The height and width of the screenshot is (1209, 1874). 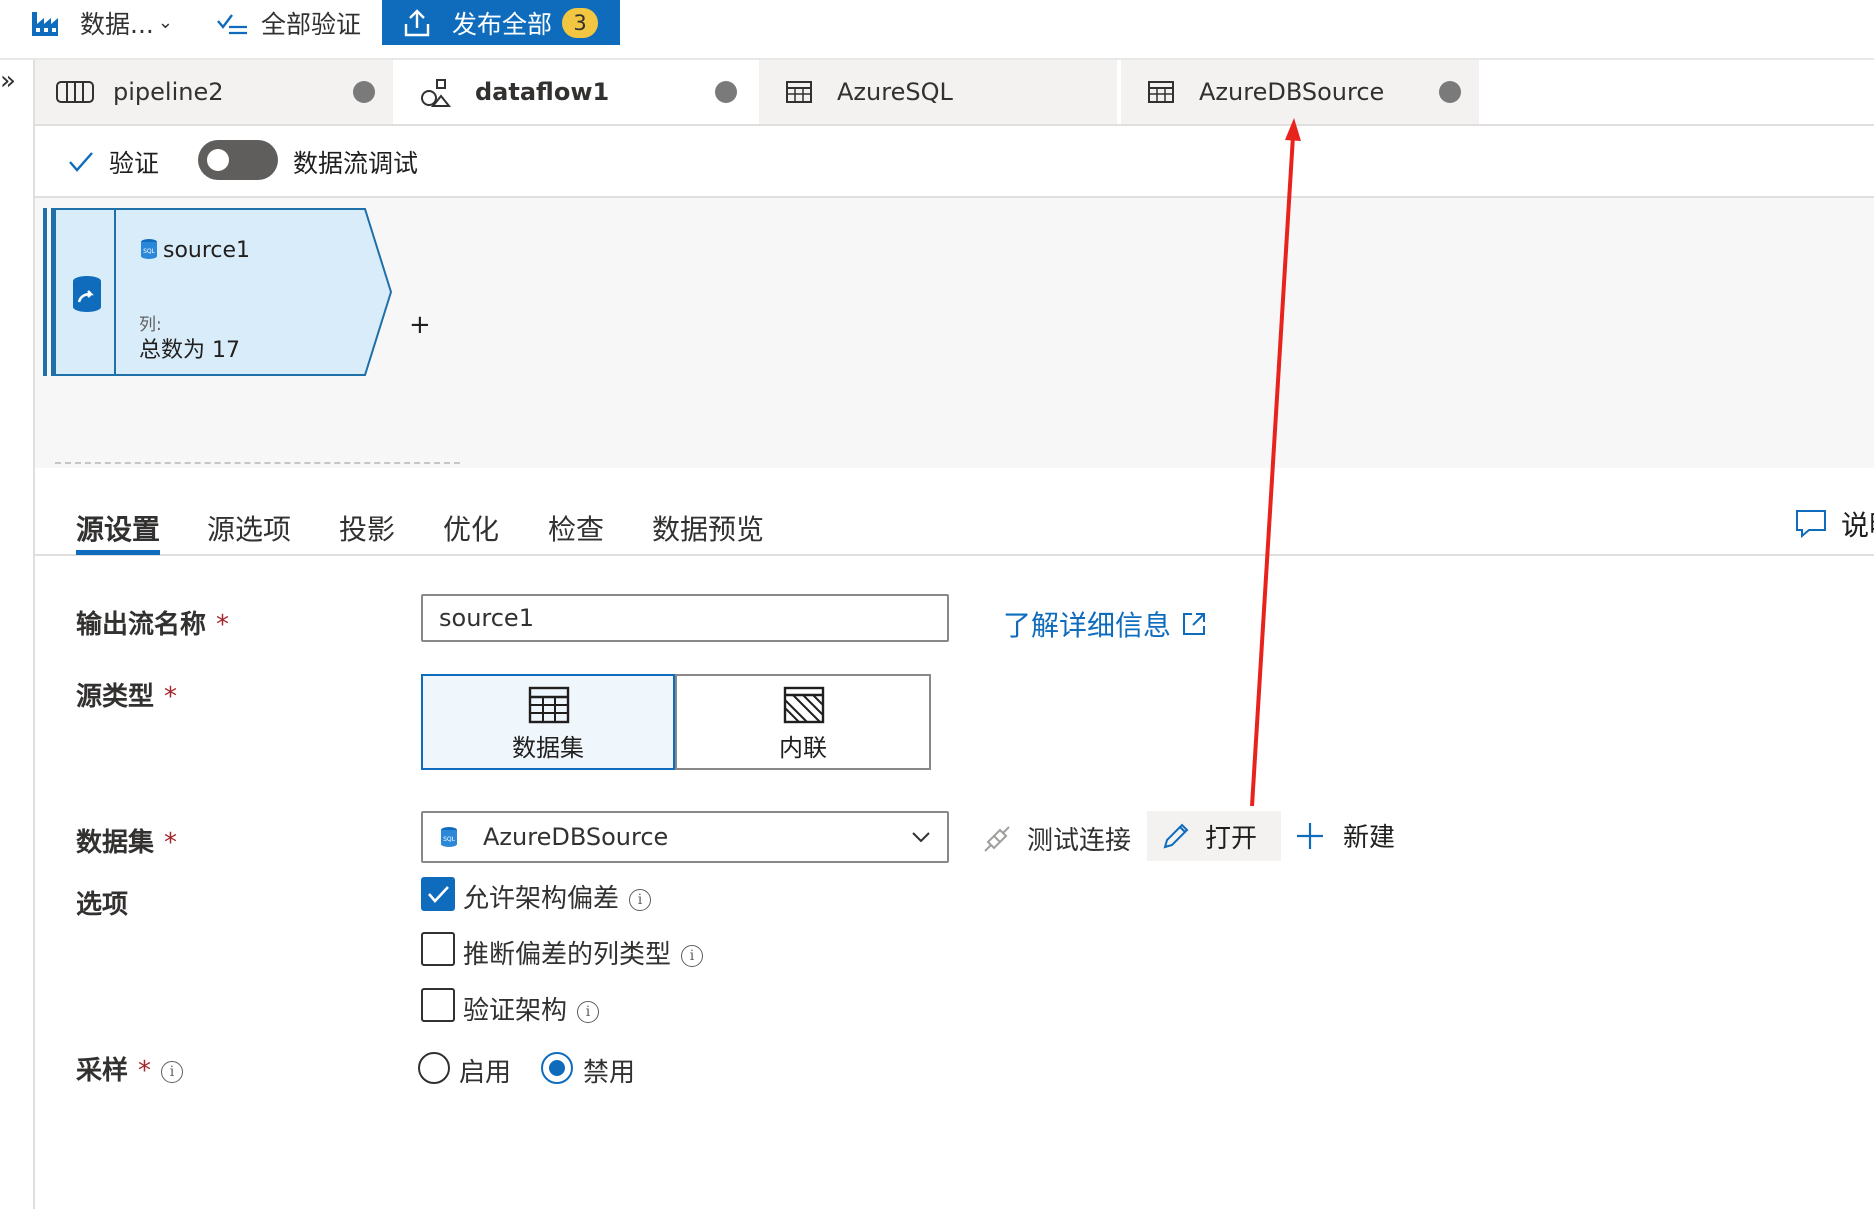 I want to click on comment-icon, so click(x=1811, y=524).